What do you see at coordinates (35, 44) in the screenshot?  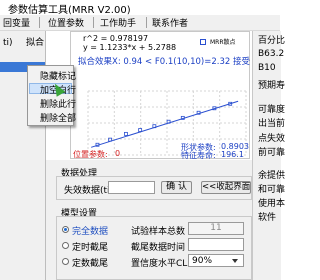 I see `fit-button: 拟合` at bounding box center [35, 44].